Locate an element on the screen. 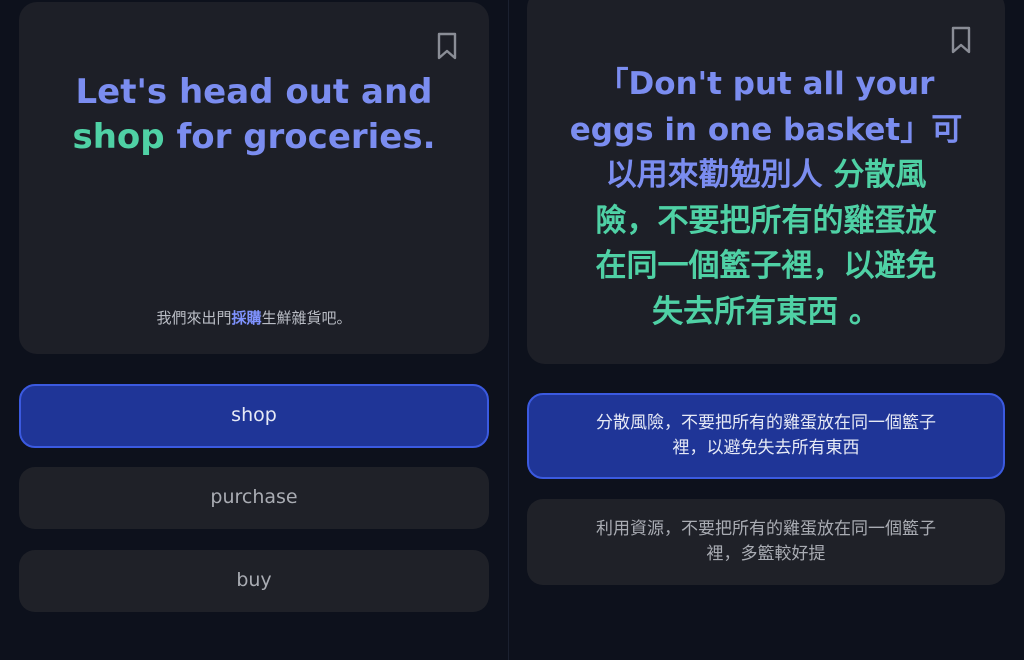 Image resolution: width=1024 pixels, height=660 pixels. phrase-line-4: 險，不要把所有的雞蛋放 is located at coordinates (766, 220).